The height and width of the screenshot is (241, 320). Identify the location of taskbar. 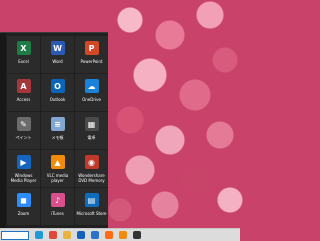
(120, 234).